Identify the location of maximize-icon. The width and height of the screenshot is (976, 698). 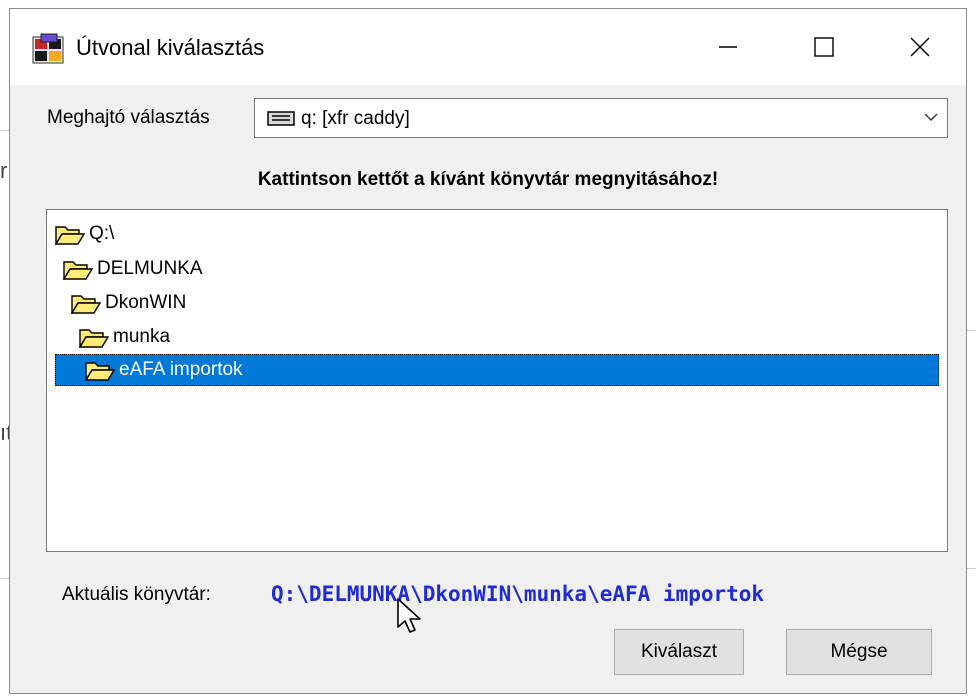
(824, 47).